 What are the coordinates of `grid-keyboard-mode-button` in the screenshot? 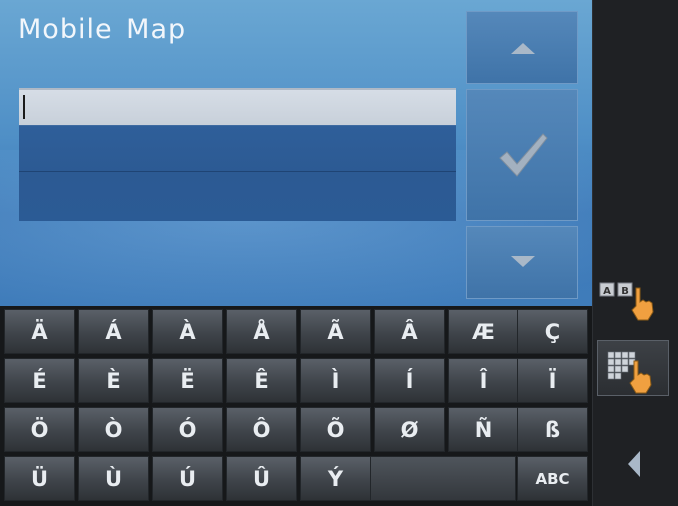 It's located at (633, 368).